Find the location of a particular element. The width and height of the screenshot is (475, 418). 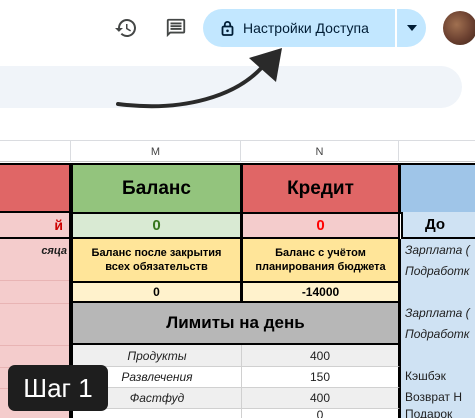

comments-icon is located at coordinates (176, 28).